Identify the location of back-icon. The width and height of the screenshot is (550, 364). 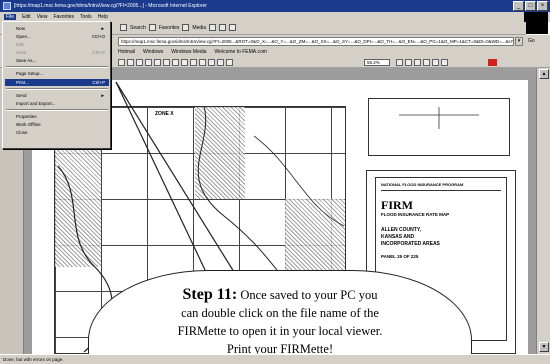
(193, 62).